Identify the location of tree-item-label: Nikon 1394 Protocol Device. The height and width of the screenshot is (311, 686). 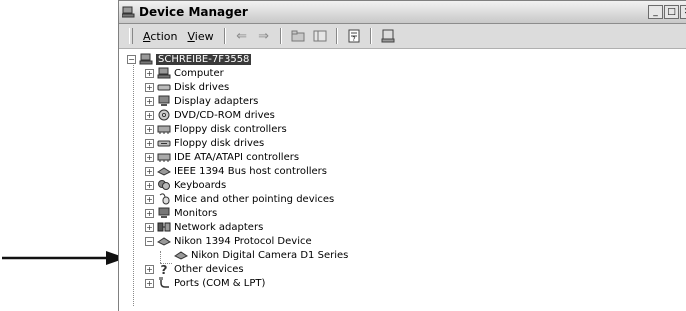
(243, 241).